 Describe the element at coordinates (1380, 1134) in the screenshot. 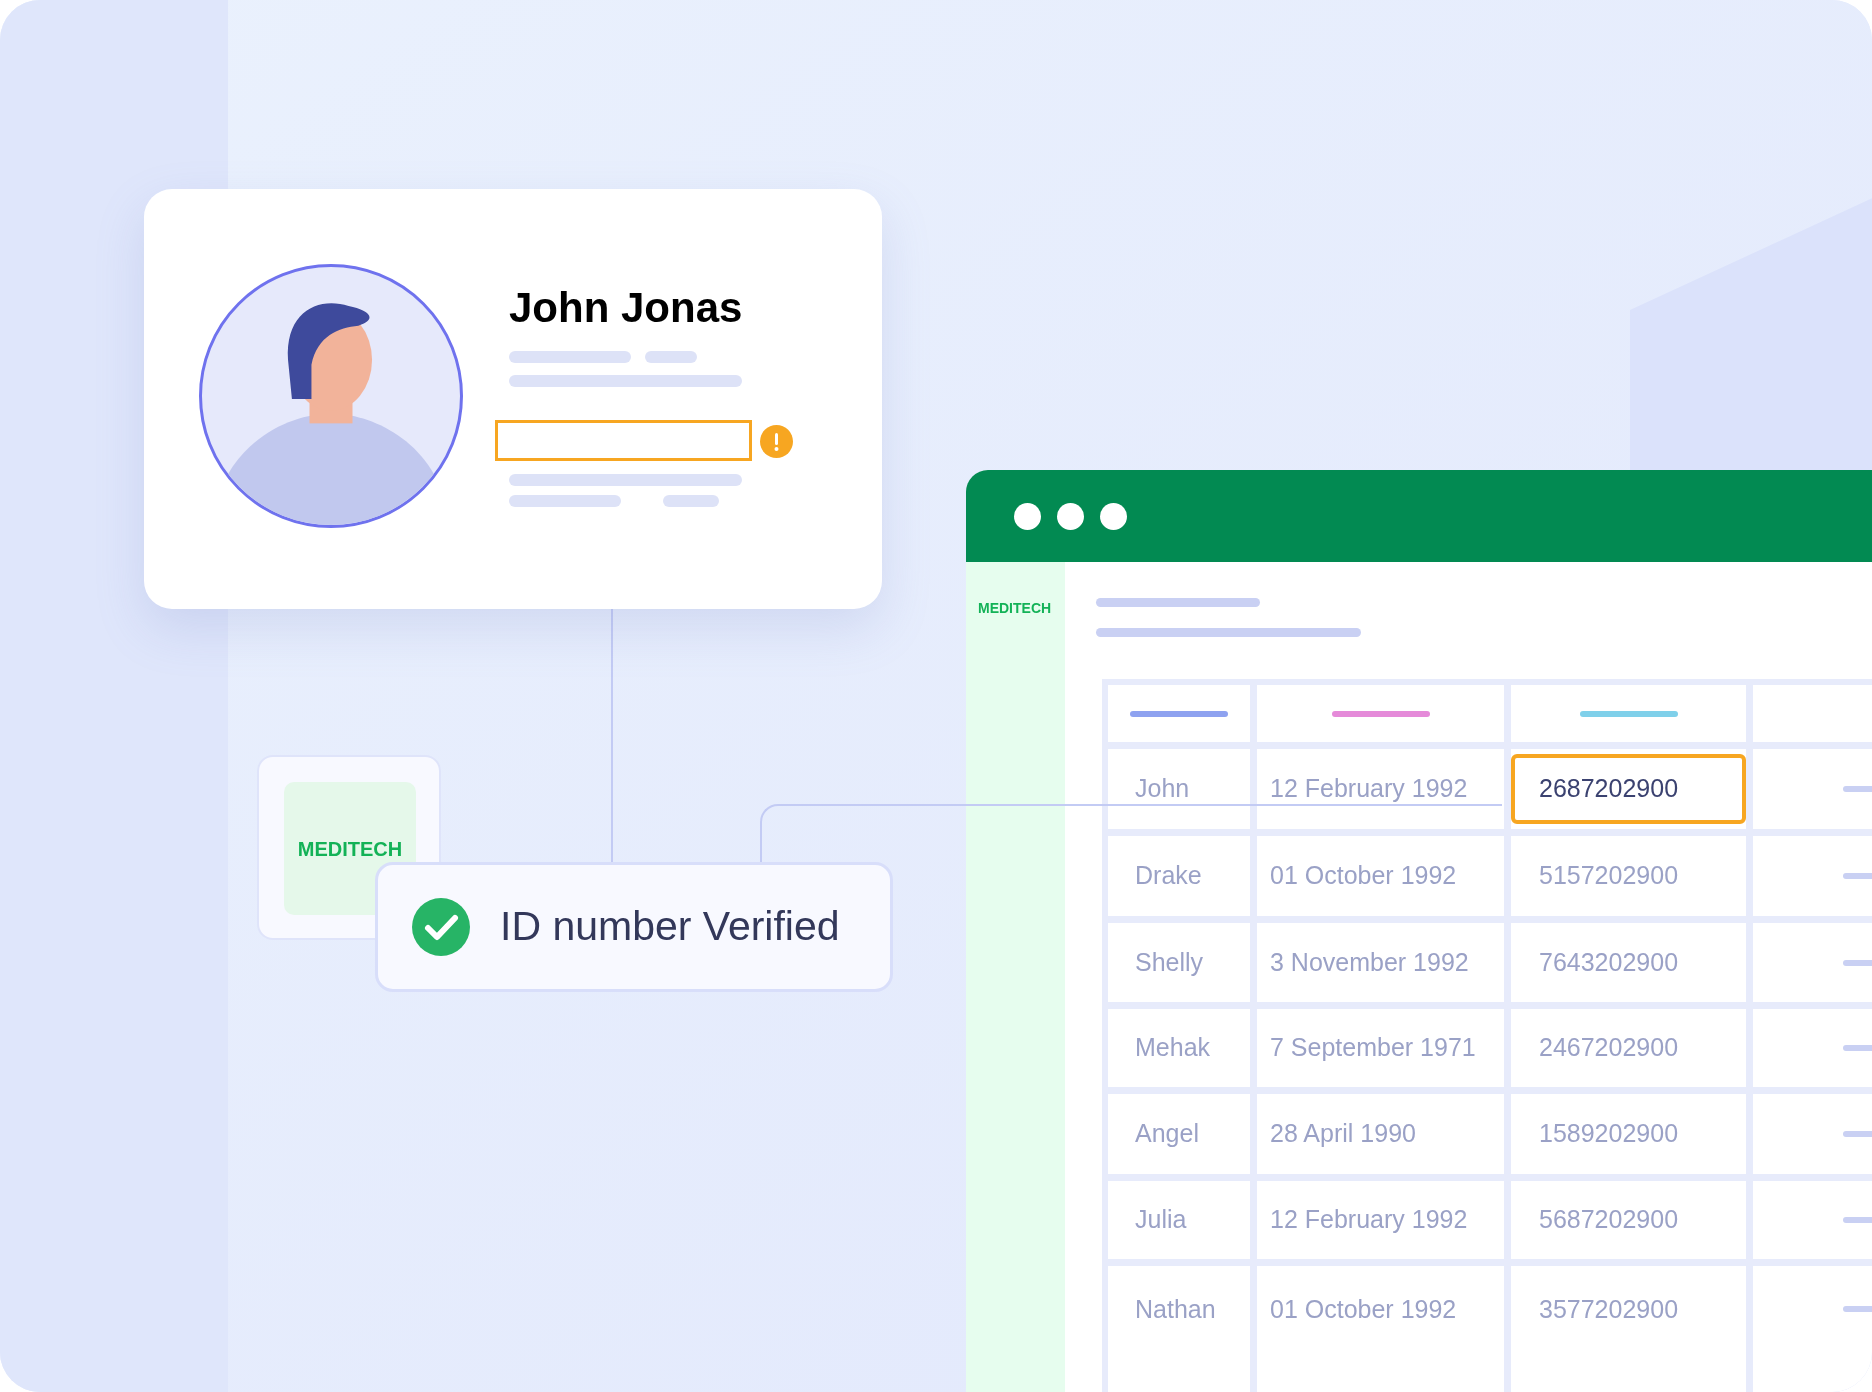

I see `table-cell: 28 April 1990` at that location.